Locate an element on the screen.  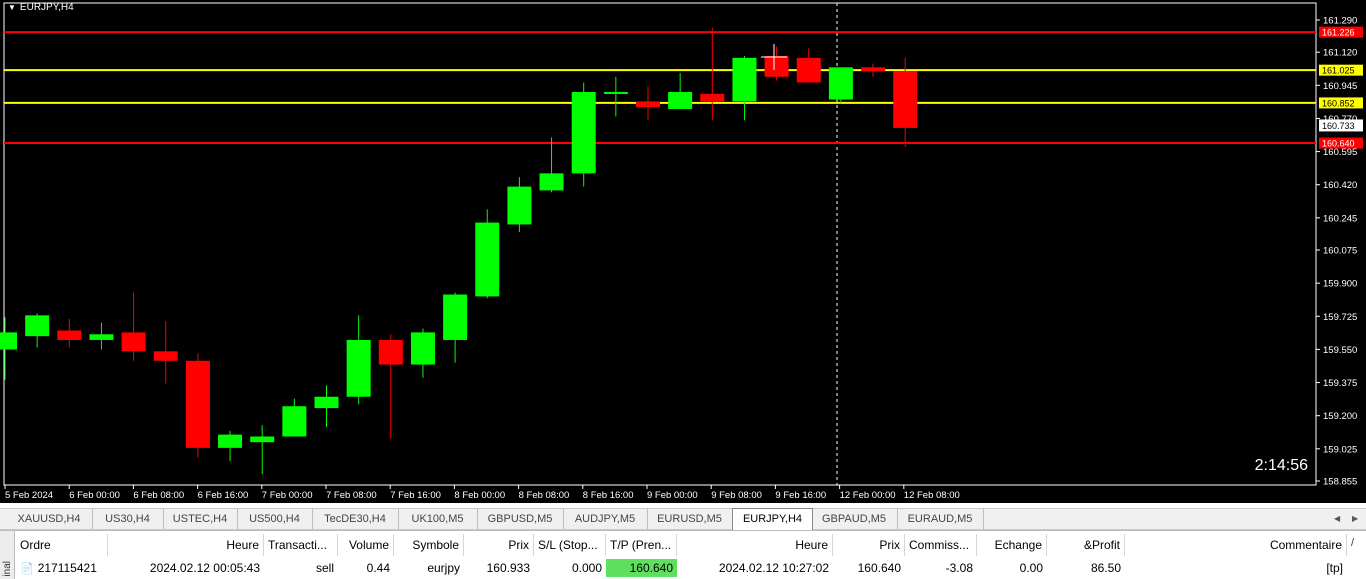
chart-tab: TecDE30,H4 is located at coordinates (355, 519).